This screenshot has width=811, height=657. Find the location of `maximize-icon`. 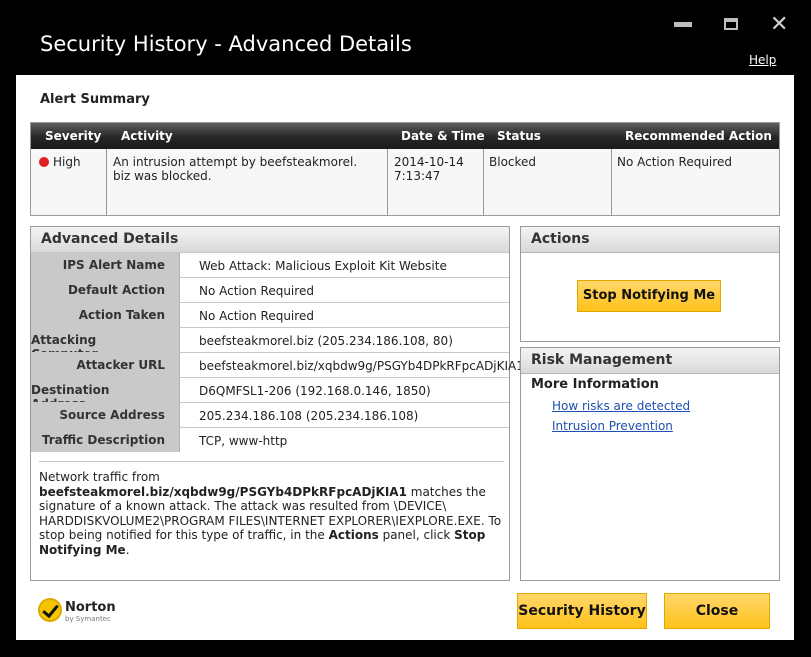

maximize-icon is located at coordinates (731, 24).